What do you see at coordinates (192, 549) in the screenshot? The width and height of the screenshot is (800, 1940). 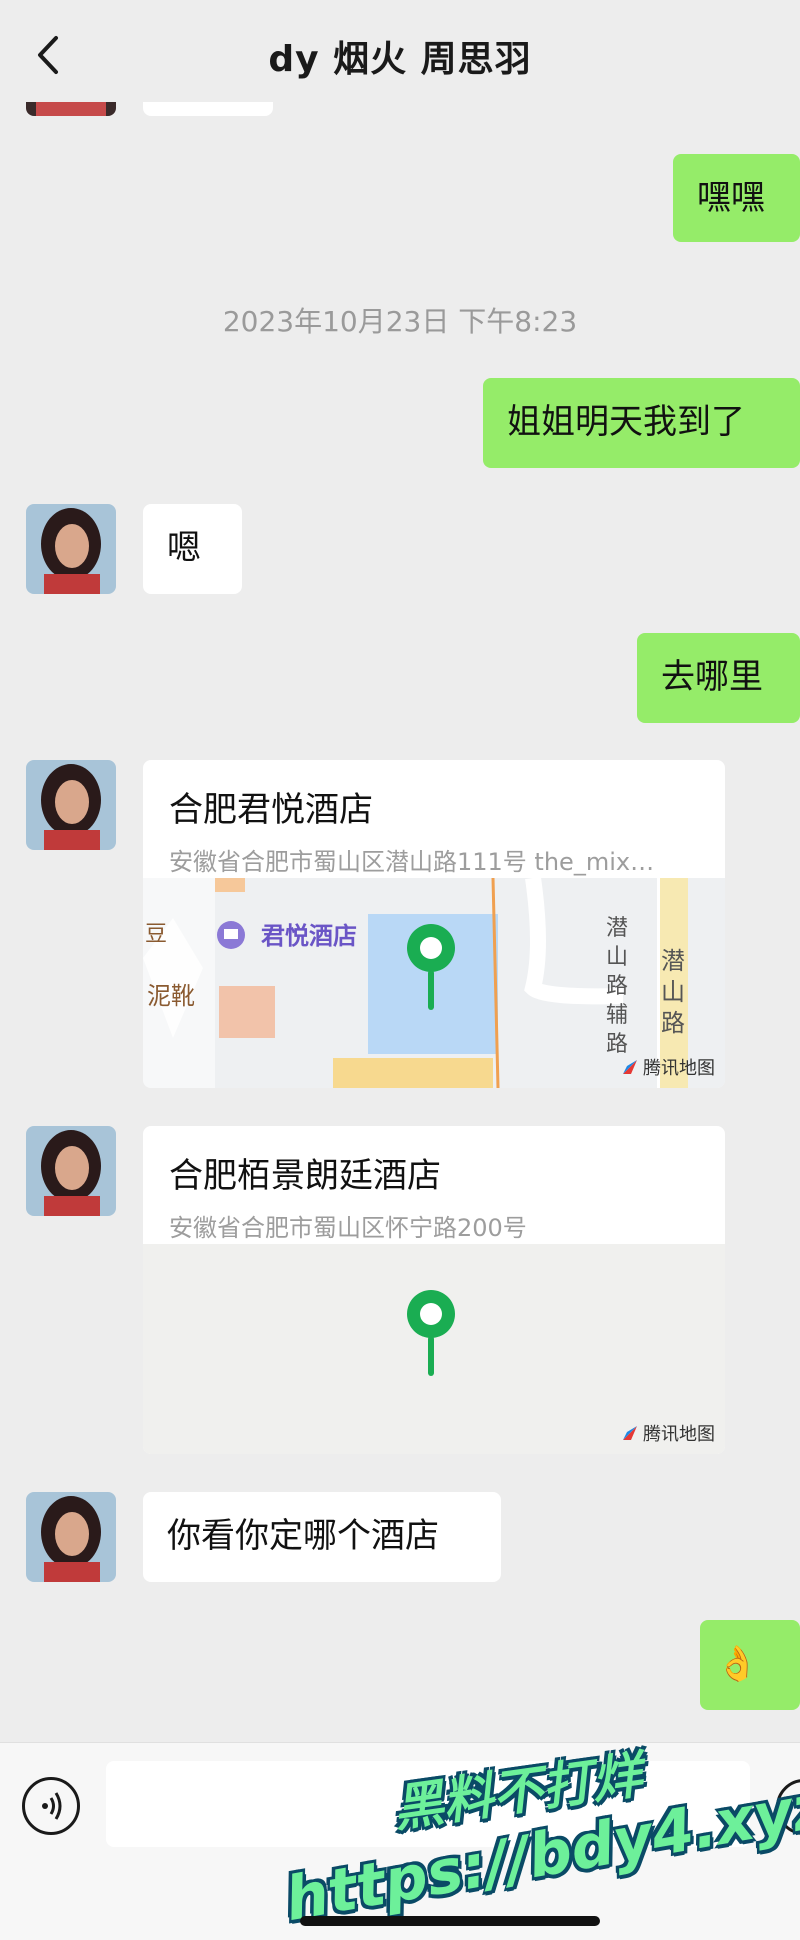 I see `message-bubble-incoming: 嗯` at bounding box center [192, 549].